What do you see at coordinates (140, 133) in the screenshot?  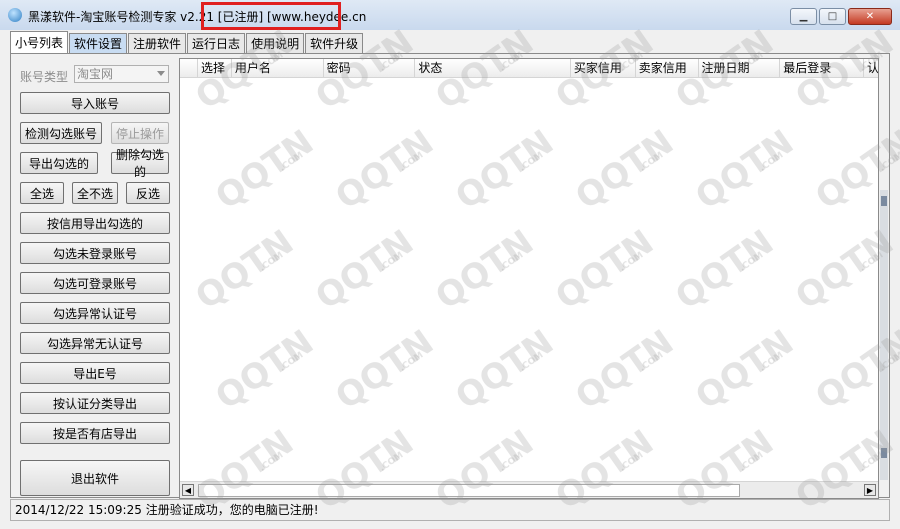 I see `stop-button: 停止操作` at bounding box center [140, 133].